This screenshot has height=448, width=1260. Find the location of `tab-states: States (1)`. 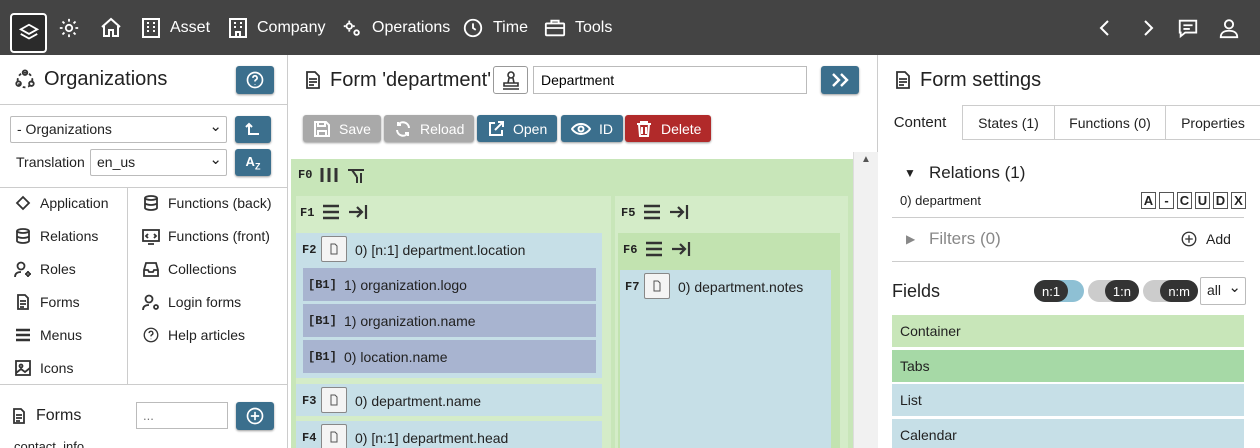

tab-states: States (1) is located at coordinates (1009, 122).